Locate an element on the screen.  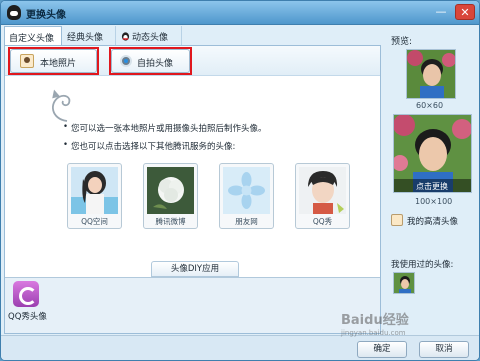
ok-button: 确定 is located at coordinates (382, 349).